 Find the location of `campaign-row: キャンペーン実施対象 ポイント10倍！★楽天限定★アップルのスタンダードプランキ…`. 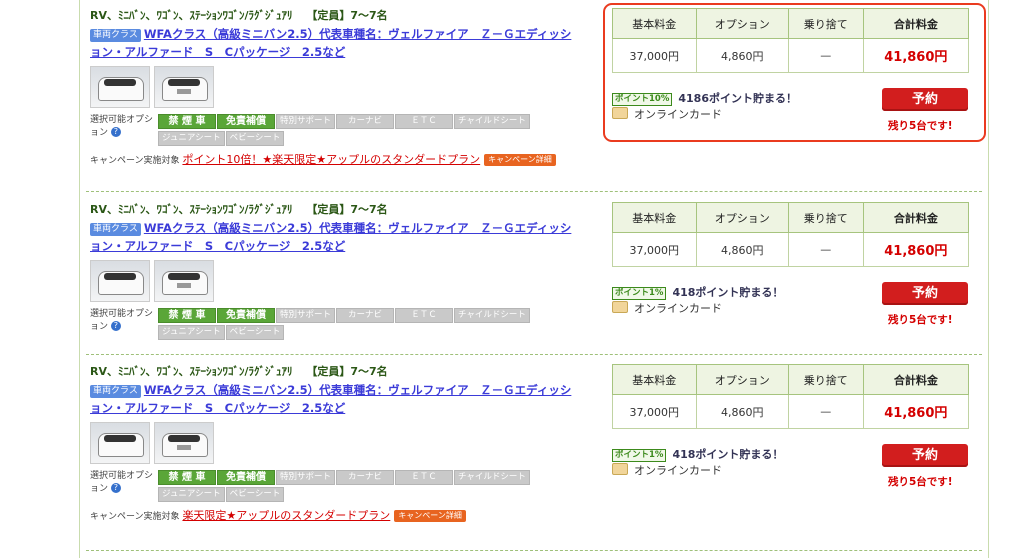

campaign-row: キャンペーン実施対象 ポイント10倍！★楽天限定★アップルのスタンダードプランキ… is located at coordinates (350, 160).